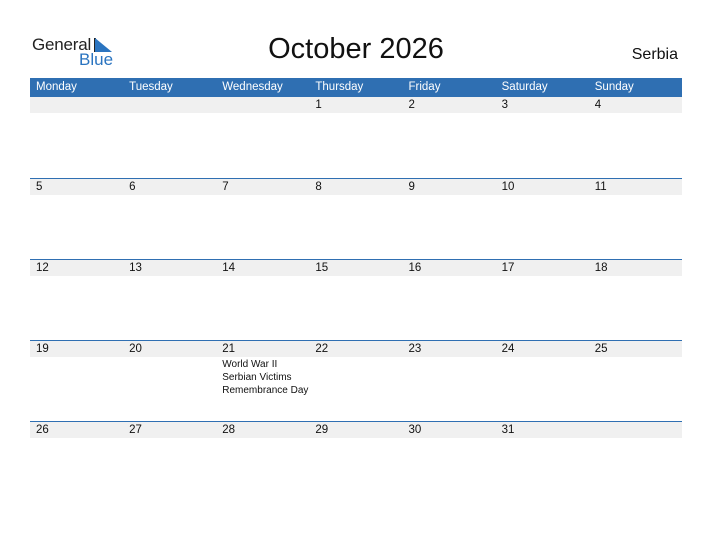 This screenshot has height=550, width=712. What do you see at coordinates (508, 349) in the screenshot?
I see `day-number: 24` at bounding box center [508, 349].